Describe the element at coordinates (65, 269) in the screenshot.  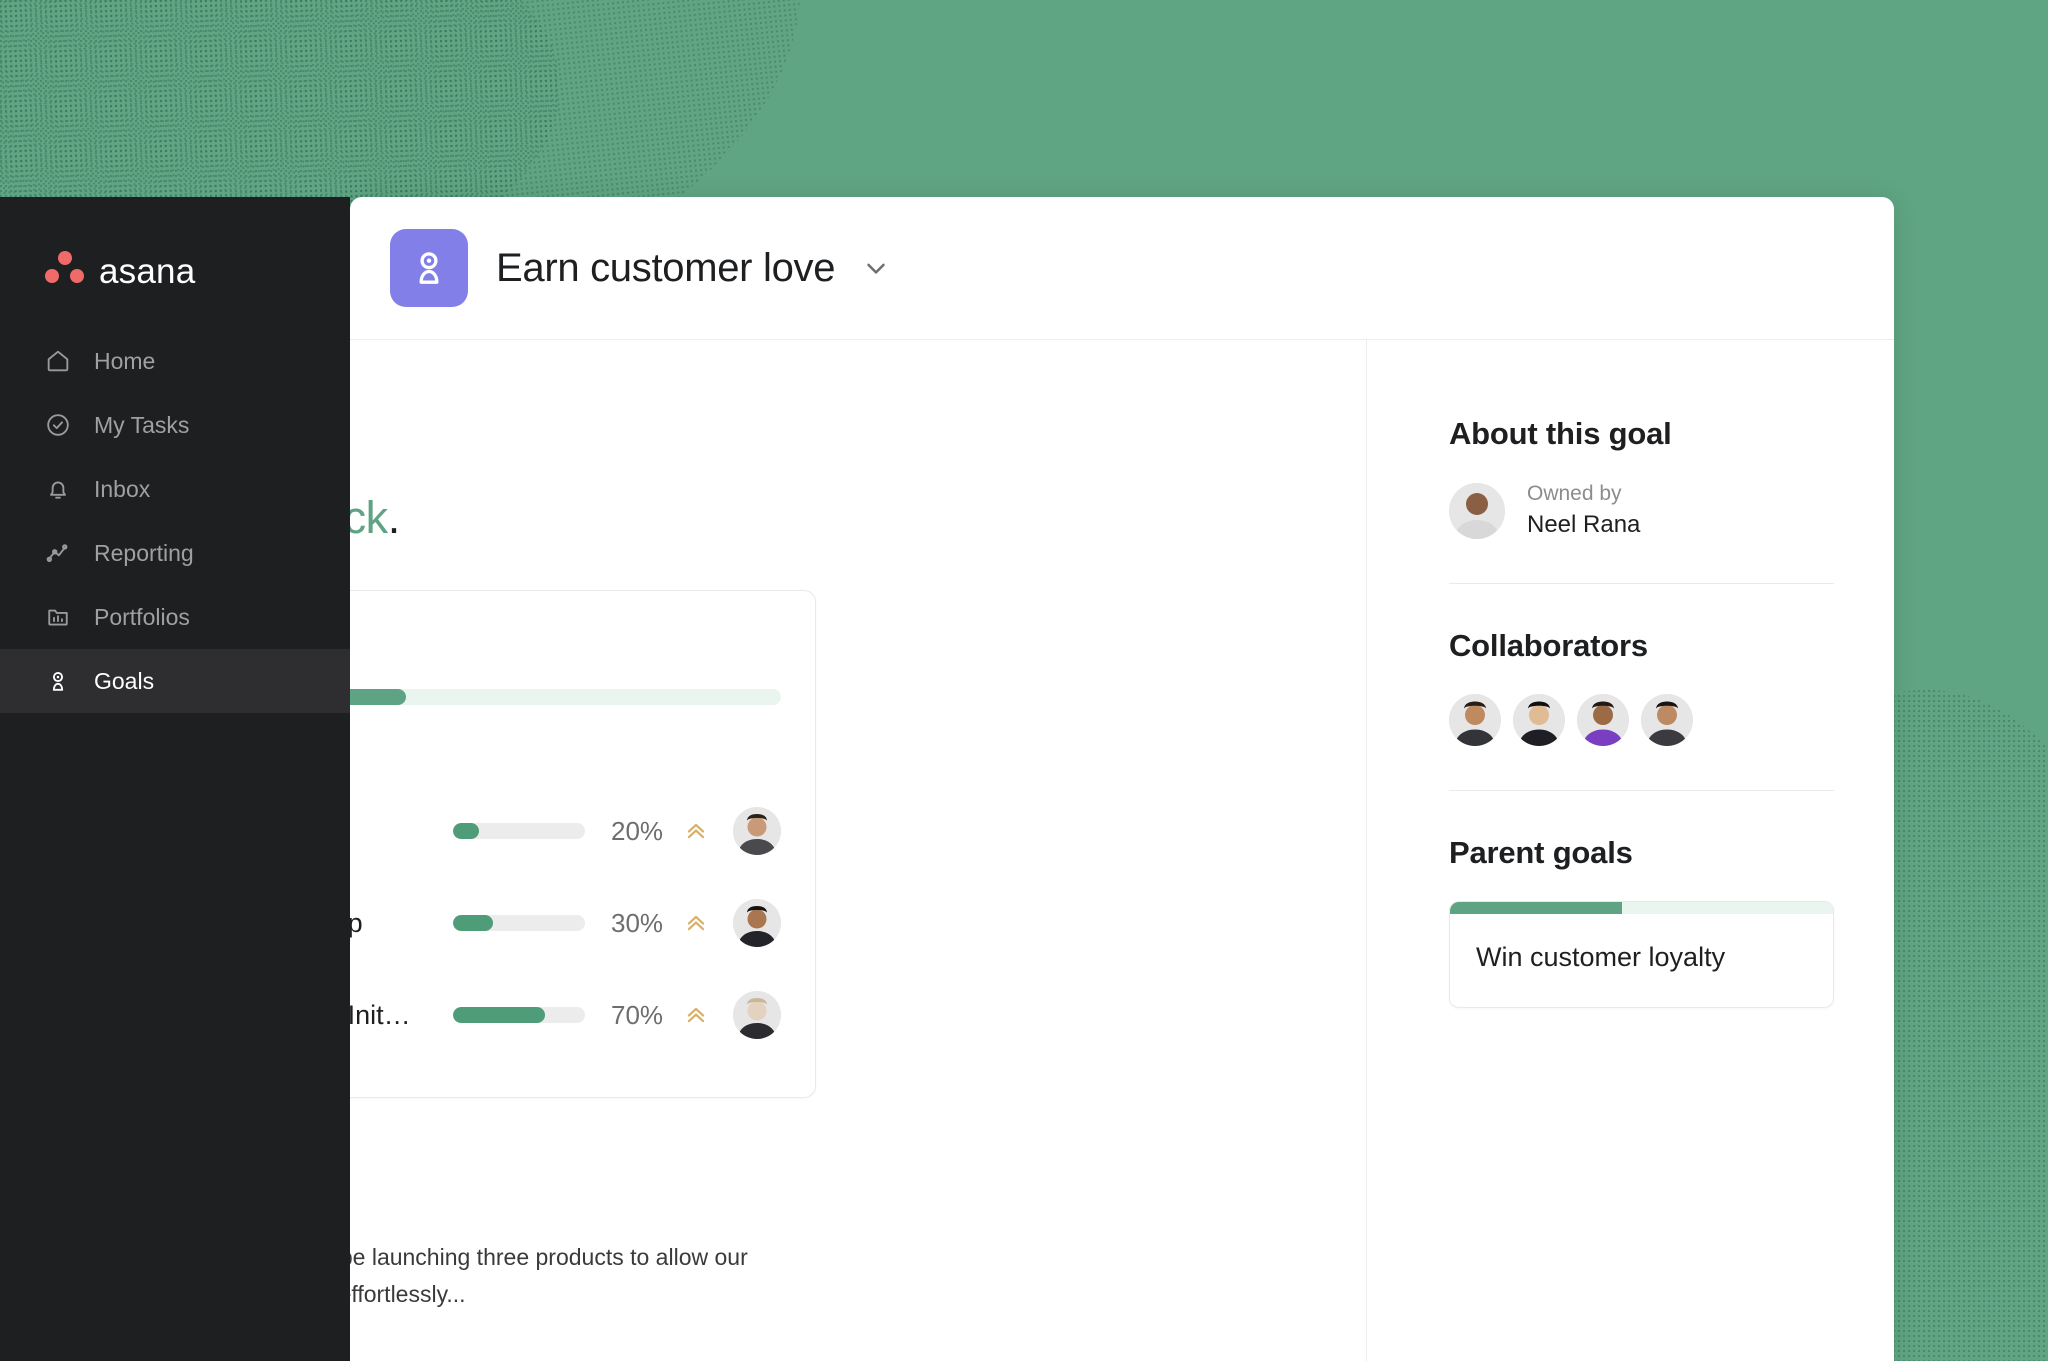
I see `asana-mark-icon` at that location.